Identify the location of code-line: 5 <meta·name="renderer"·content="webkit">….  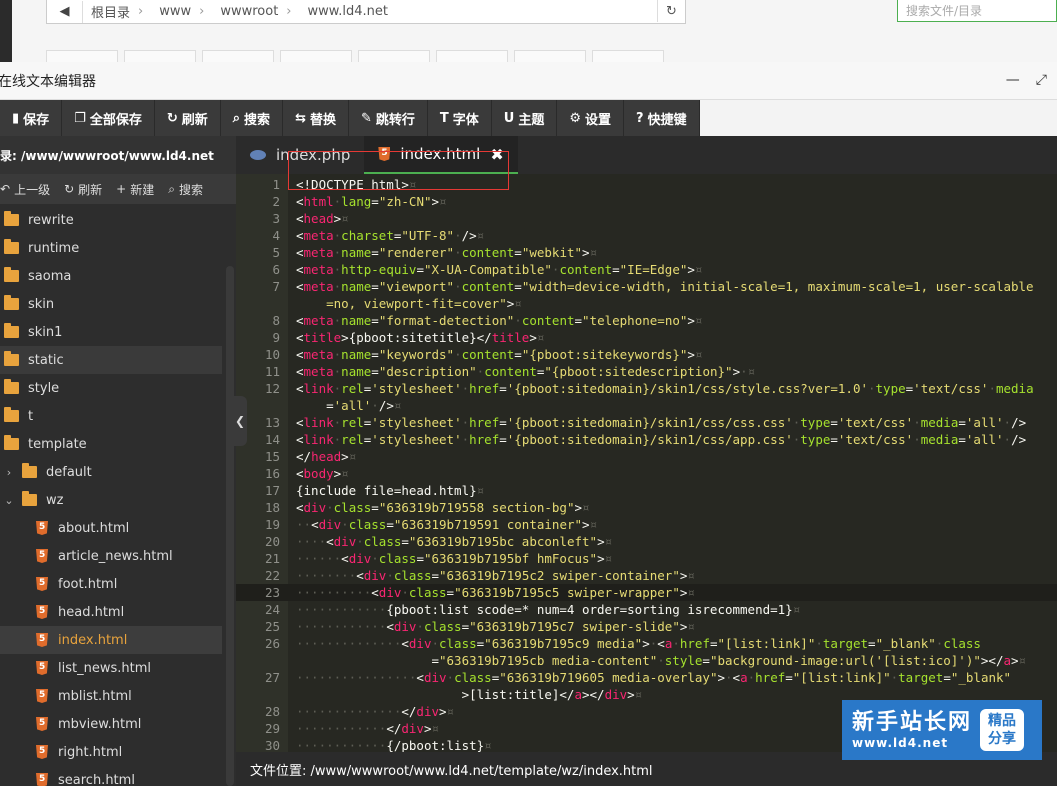
(646, 252).